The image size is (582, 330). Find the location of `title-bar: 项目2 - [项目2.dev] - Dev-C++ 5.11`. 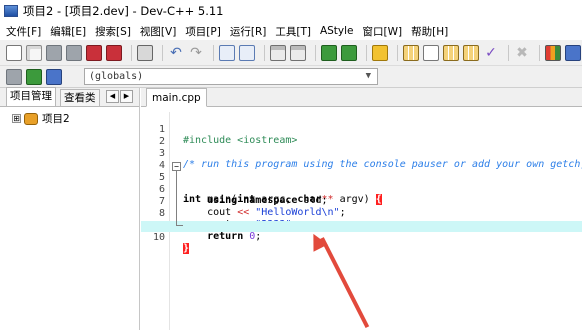

title-bar: 项目2 - [项目2.dev] - Dev-C++ 5.11 is located at coordinates (291, 11).